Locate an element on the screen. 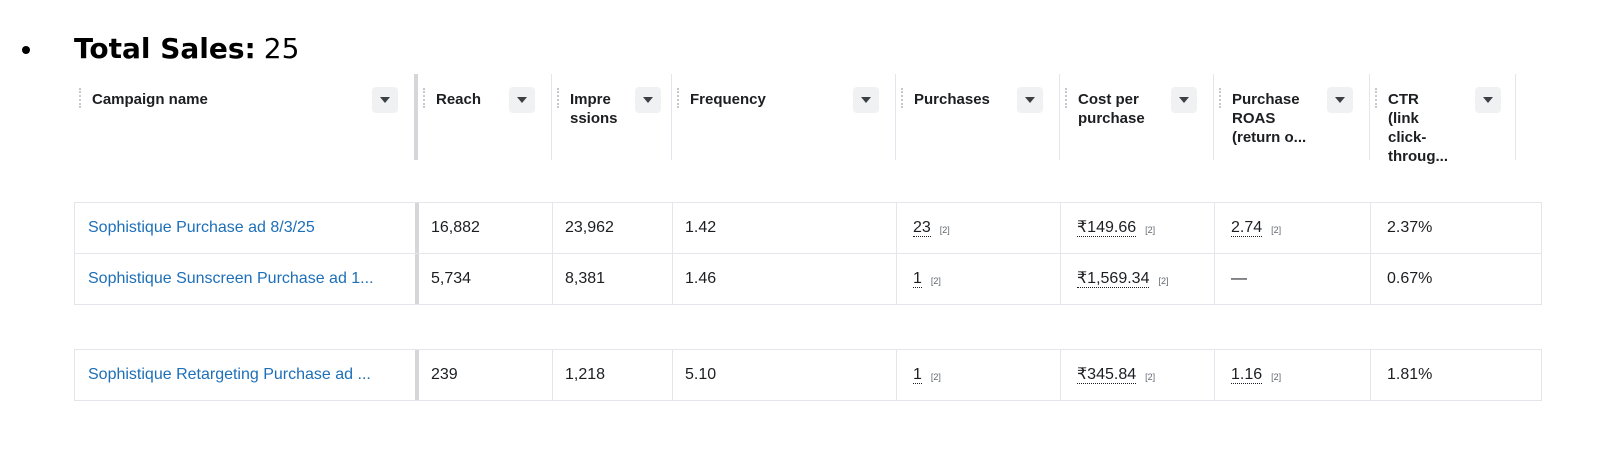 This screenshot has width=1600, height=473. ctr-cell: 0.67% is located at coordinates (1410, 278).